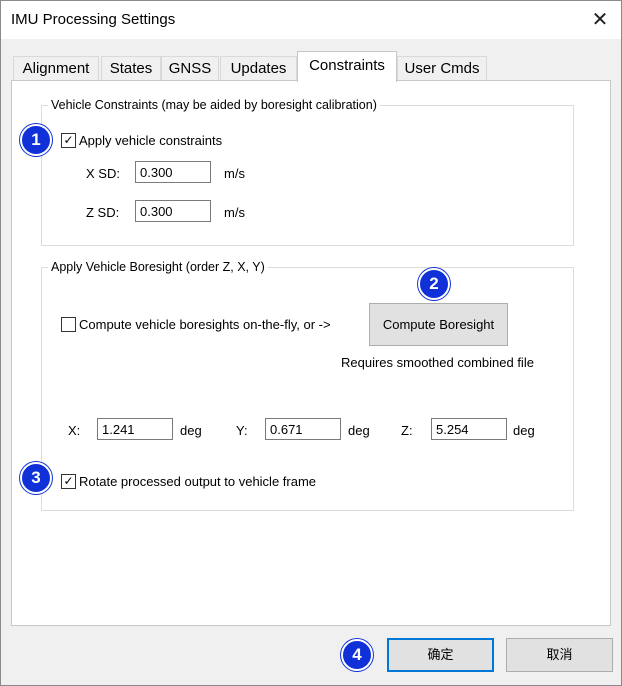 This screenshot has height=686, width=622. Describe the element at coordinates (135, 429) in the screenshot. I see `boresight-x-input: 1.241` at that location.